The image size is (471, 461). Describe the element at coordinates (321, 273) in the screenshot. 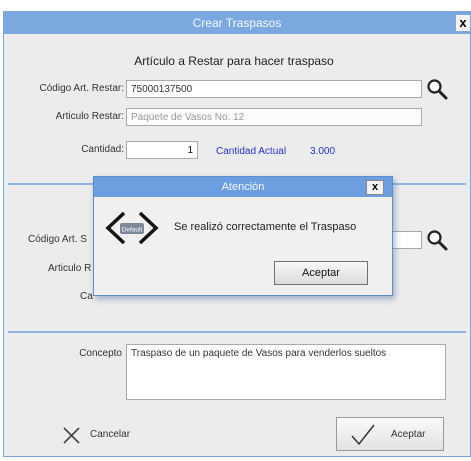

I see `dialog-ok-button: Aceptar` at that location.